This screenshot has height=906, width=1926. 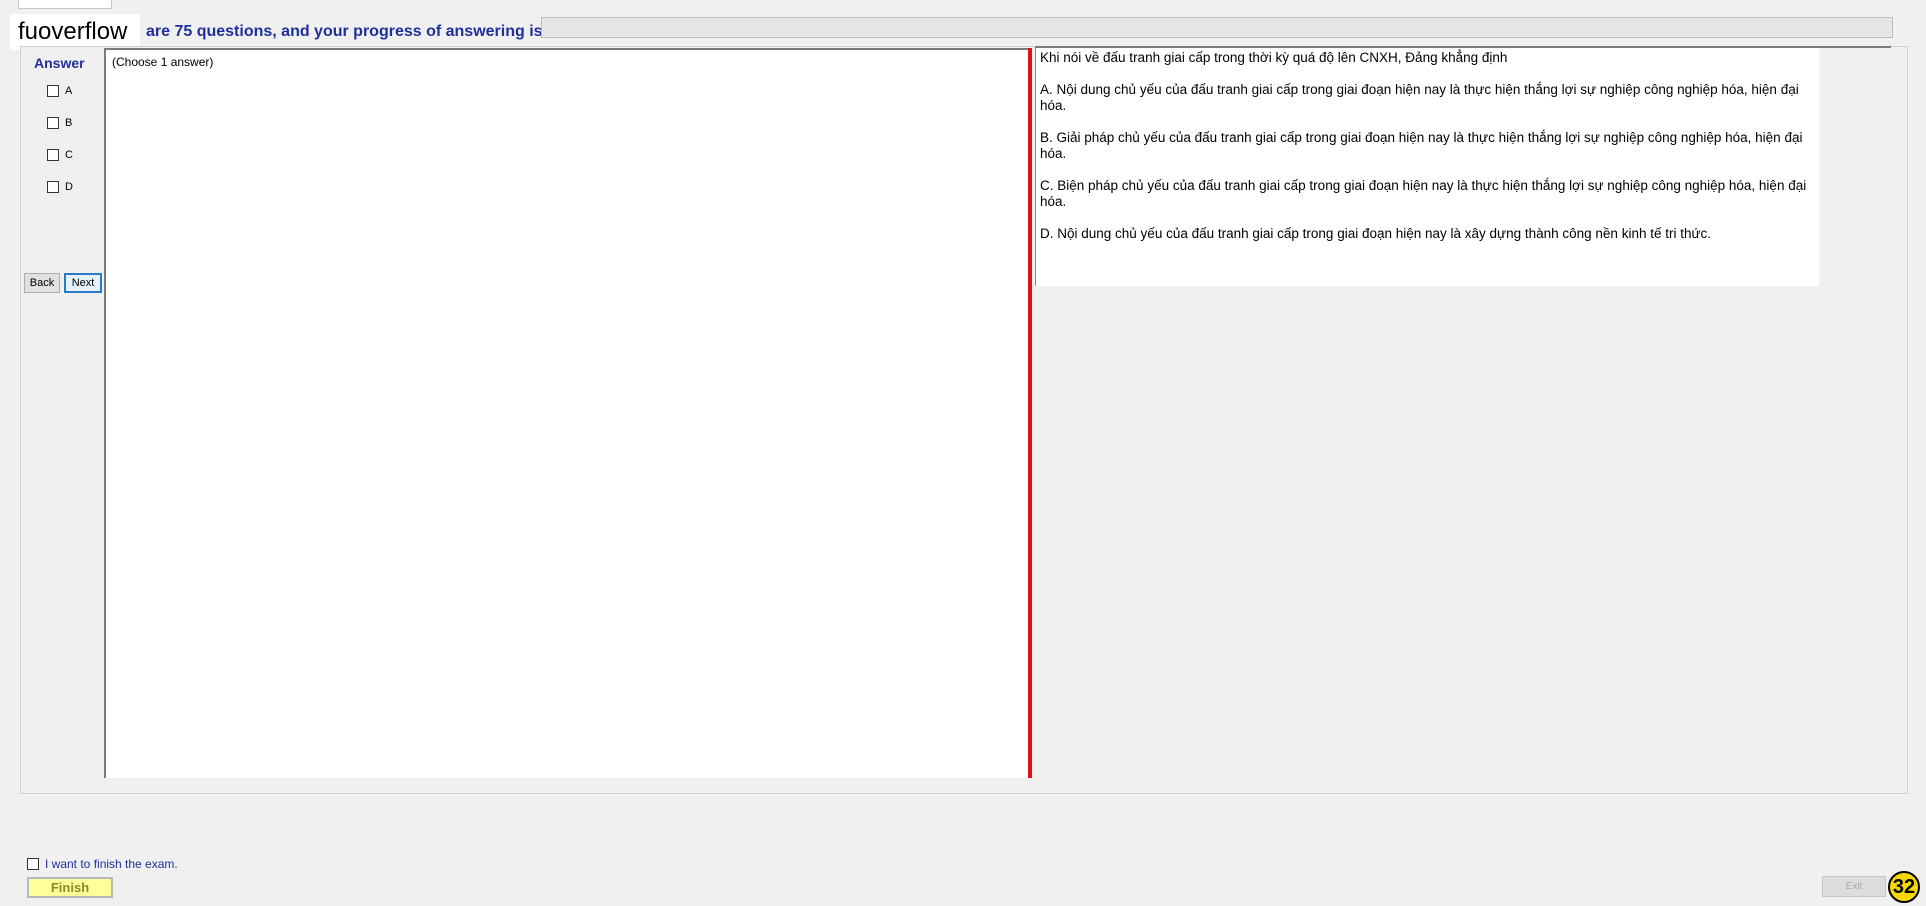 What do you see at coordinates (60, 187) in the screenshot?
I see `answer-option-d: D` at bounding box center [60, 187].